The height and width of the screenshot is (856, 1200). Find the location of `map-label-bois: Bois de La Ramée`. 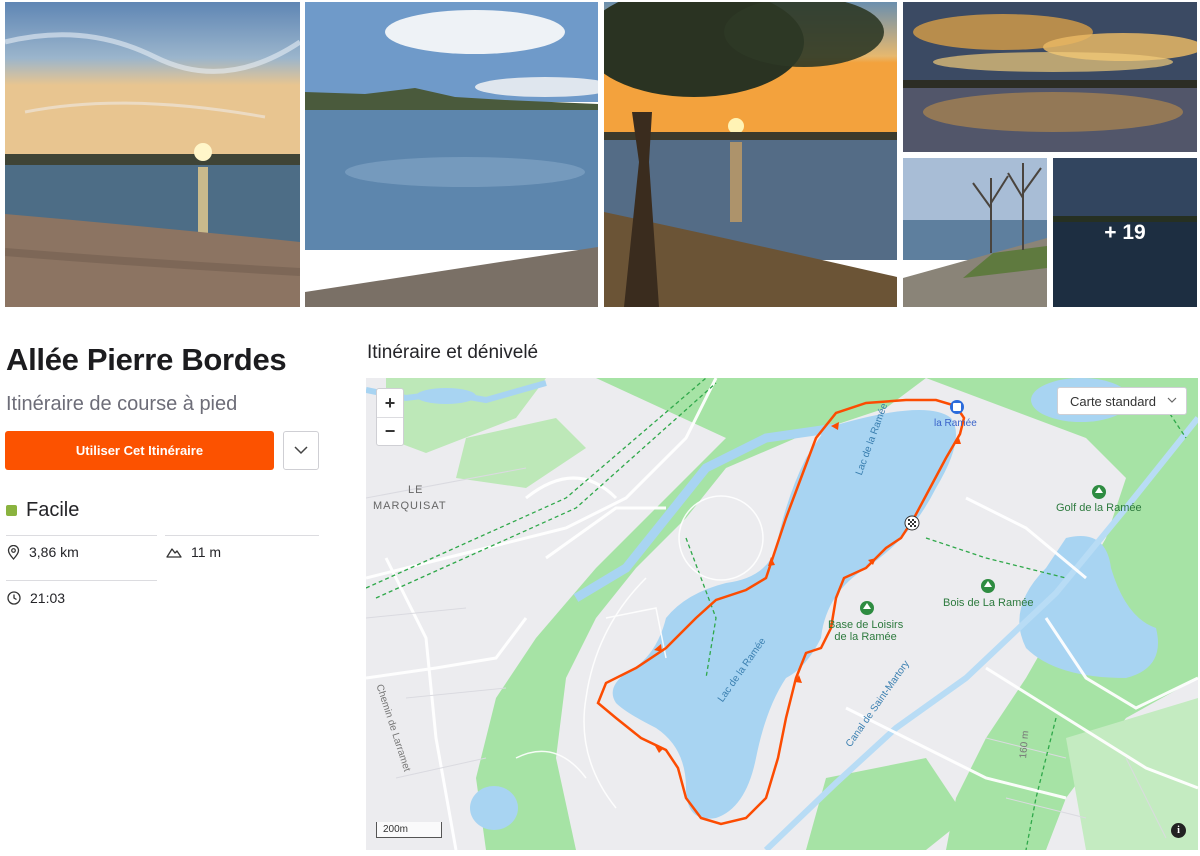

map-label-bois: Bois de La Ramée is located at coordinates (988, 603).